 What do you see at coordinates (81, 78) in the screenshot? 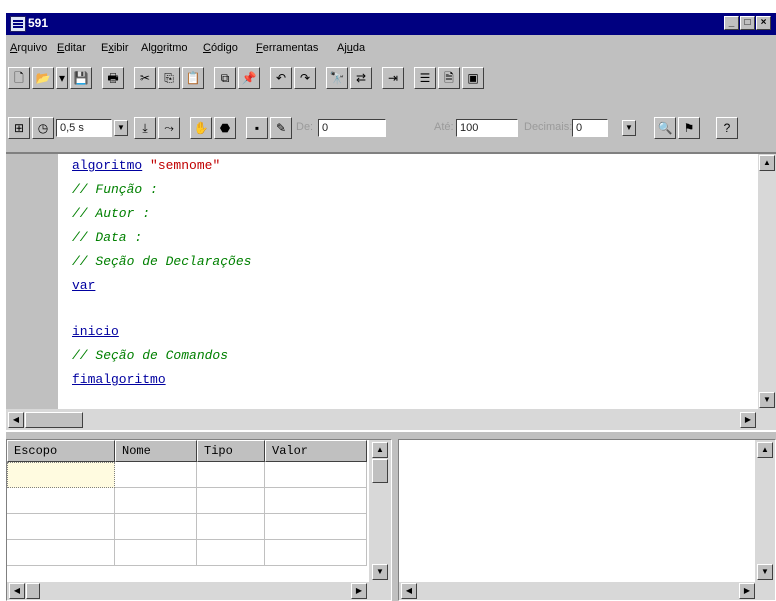
I see `save-icon: 💾` at bounding box center [81, 78].